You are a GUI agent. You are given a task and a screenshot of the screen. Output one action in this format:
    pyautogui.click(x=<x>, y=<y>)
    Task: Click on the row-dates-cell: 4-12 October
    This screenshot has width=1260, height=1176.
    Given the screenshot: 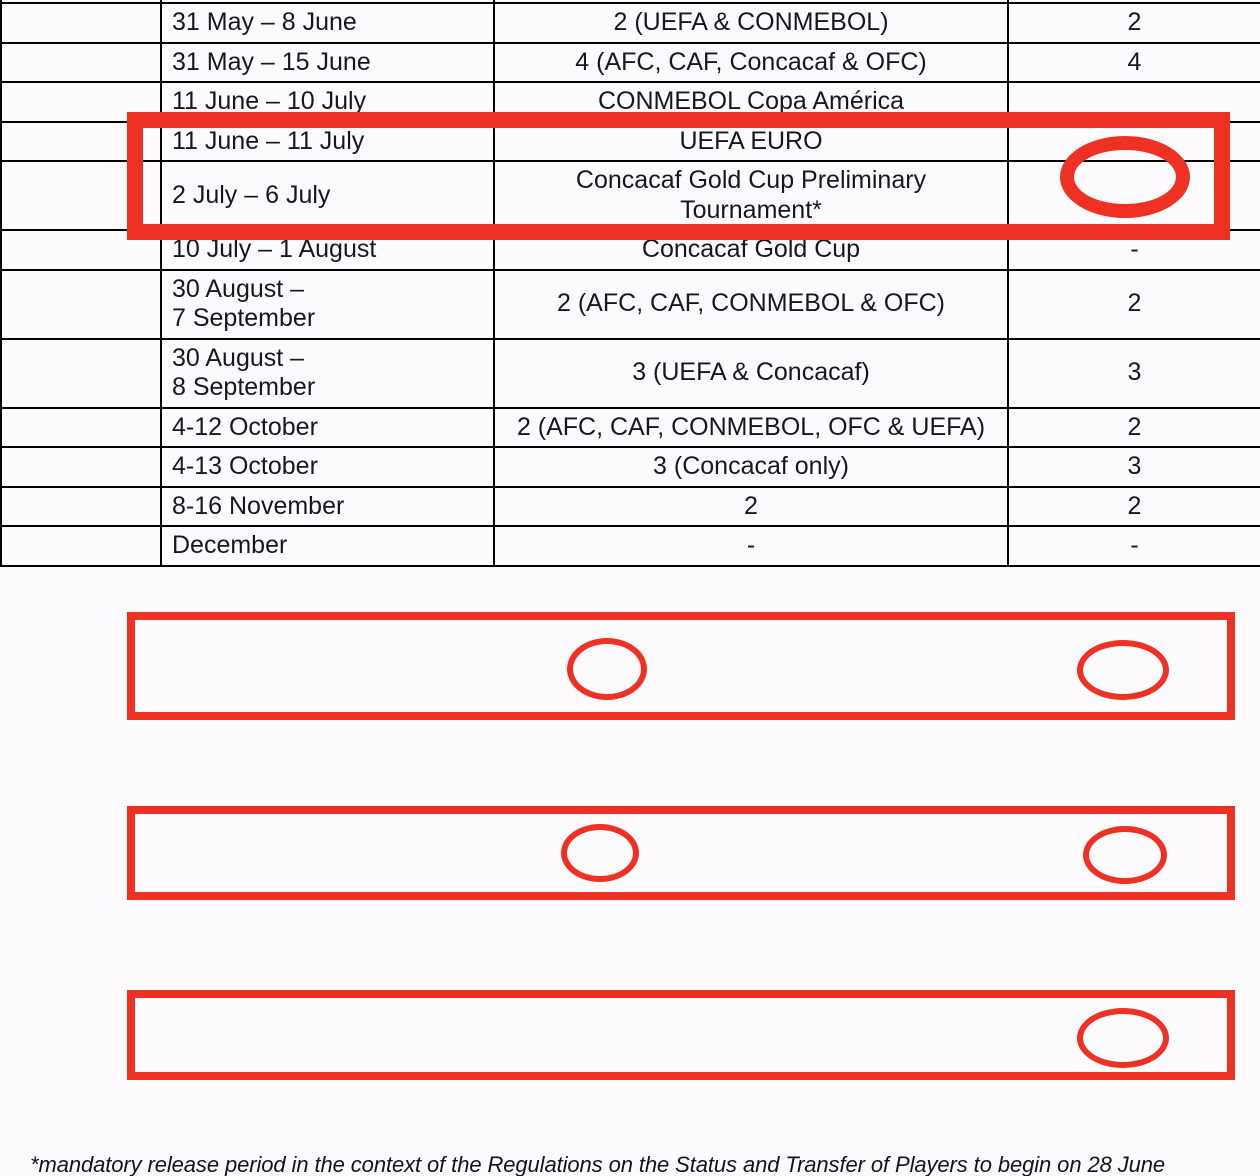 What is the action you would take?
    pyautogui.click(x=327, y=427)
    